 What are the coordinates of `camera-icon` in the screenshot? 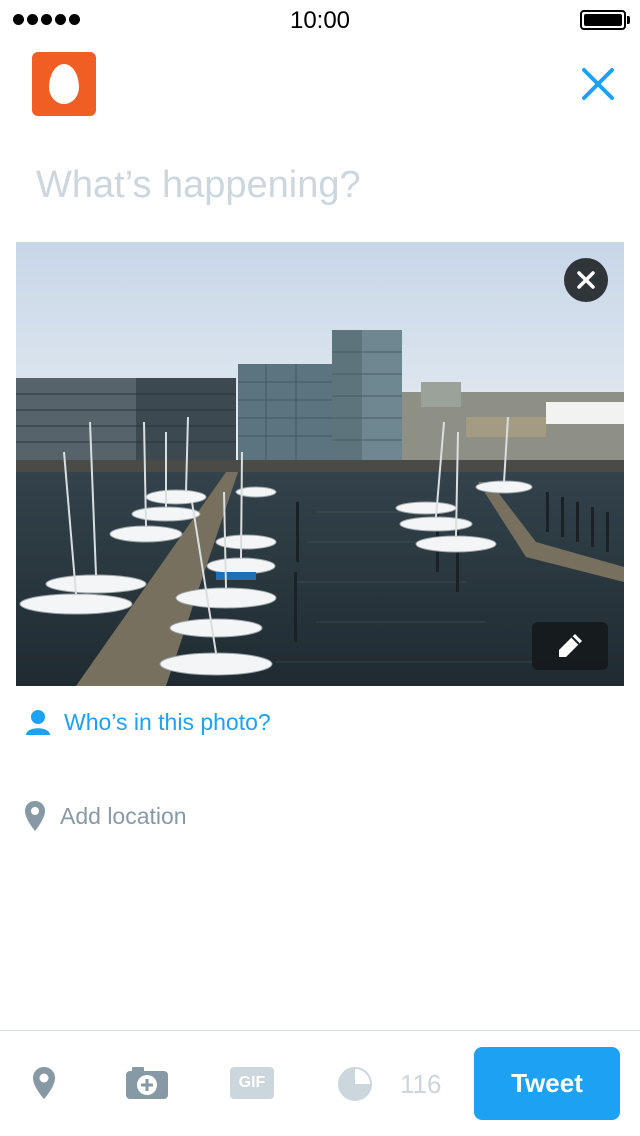 It's located at (147, 1083).